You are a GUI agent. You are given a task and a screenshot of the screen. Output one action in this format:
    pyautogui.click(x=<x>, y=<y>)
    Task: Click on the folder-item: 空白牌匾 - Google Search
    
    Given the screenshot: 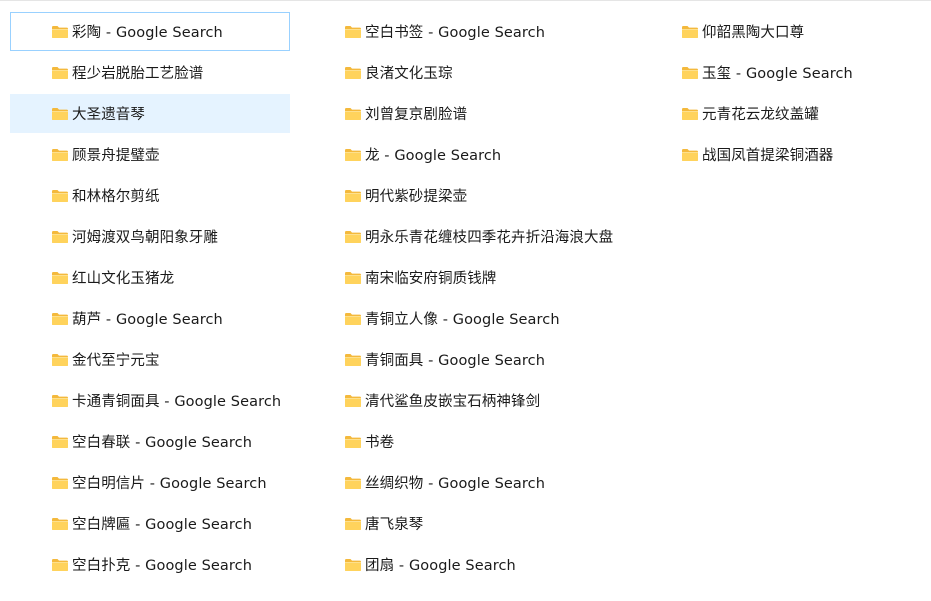 What is the action you would take?
    pyautogui.click(x=150, y=523)
    